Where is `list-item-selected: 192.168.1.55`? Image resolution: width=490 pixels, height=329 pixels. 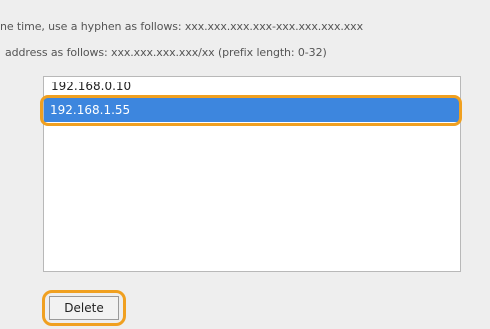 list-item-selected: 192.168.1.55 is located at coordinates (252, 110).